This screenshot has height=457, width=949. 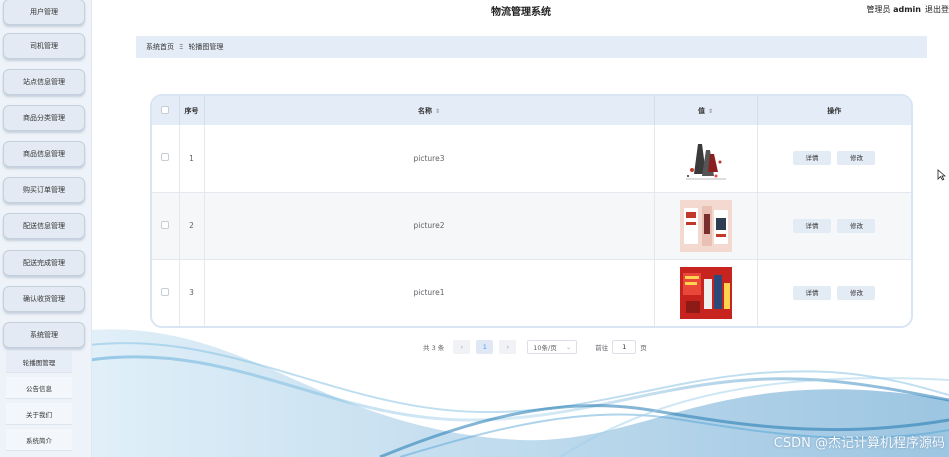 I want to click on sidebar-item-receipt-confirm: 确认收货管理, so click(x=44, y=299).